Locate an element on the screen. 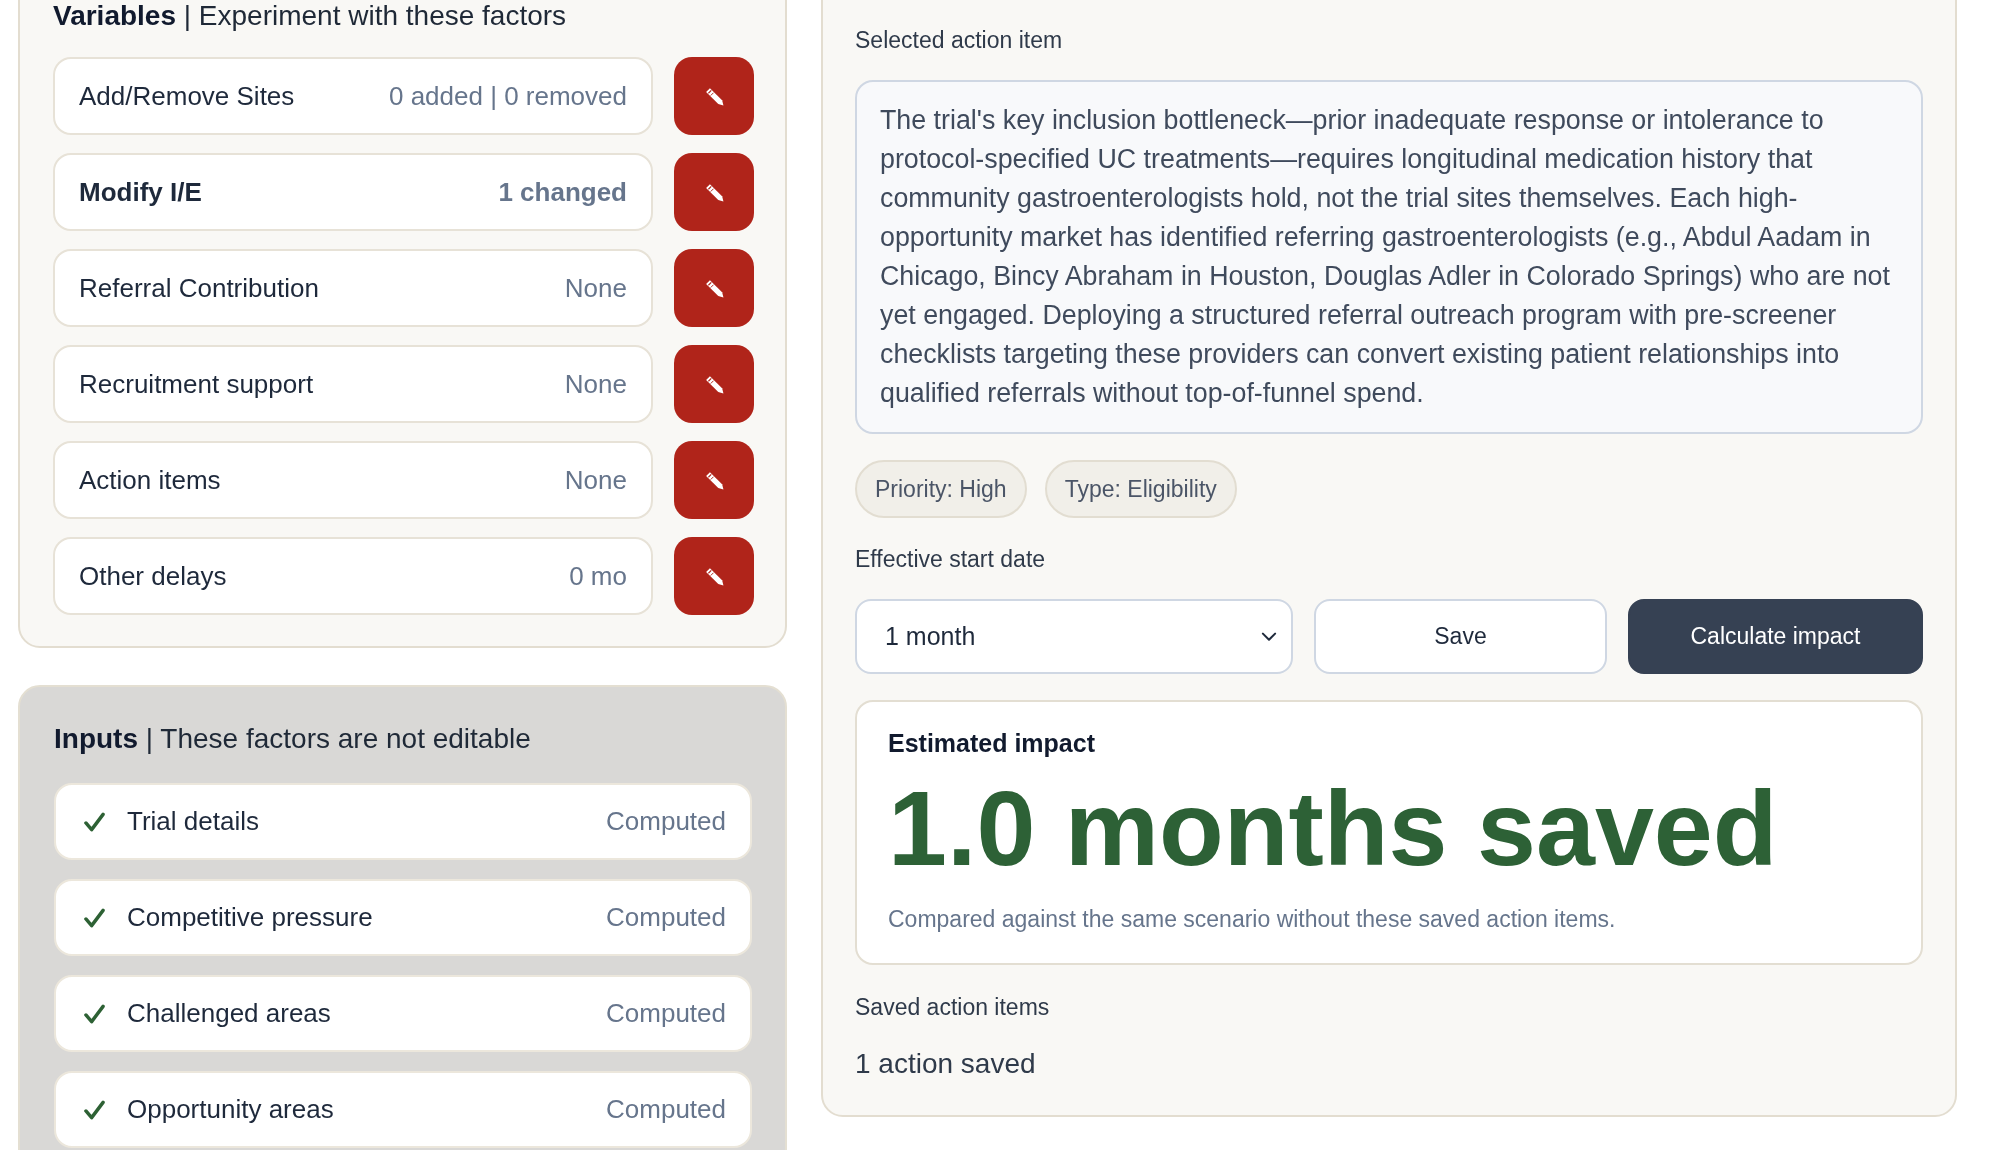 This screenshot has width=1996, height=1150. start-date-select: 1 month is located at coordinates (1074, 636).